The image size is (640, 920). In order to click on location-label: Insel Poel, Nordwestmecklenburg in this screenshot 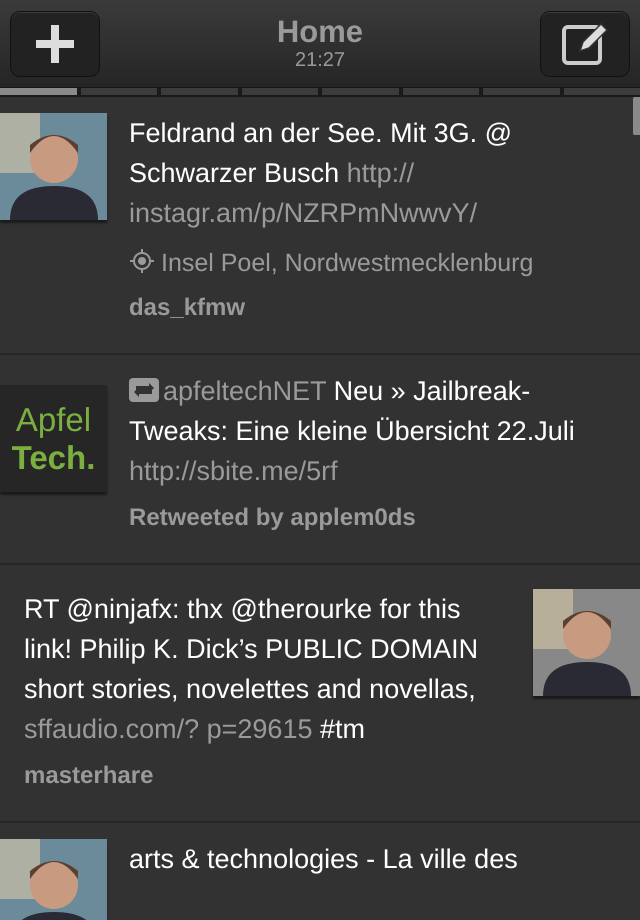, I will do `click(347, 263)`.